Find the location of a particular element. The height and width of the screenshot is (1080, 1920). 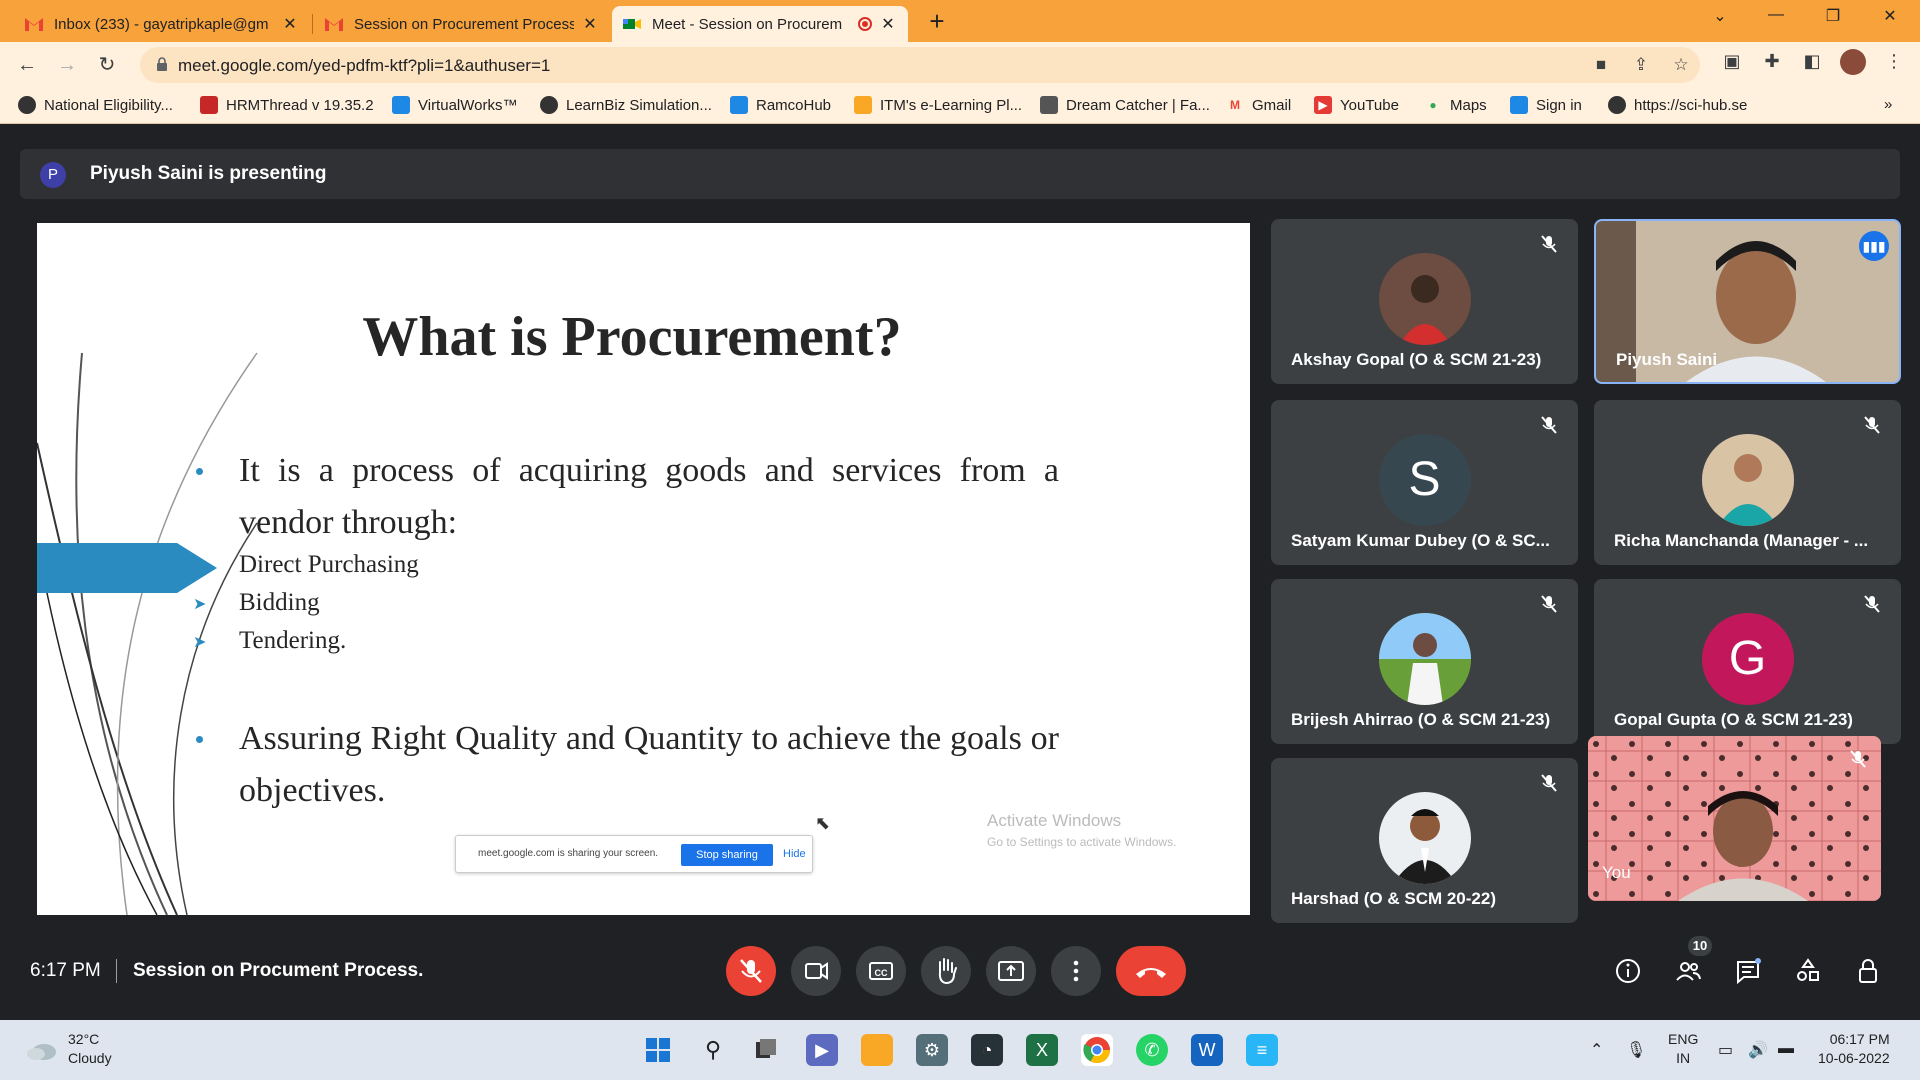

participant-tile: Akshay Gopal (O & SCM 21-23) is located at coordinates (1424, 301).